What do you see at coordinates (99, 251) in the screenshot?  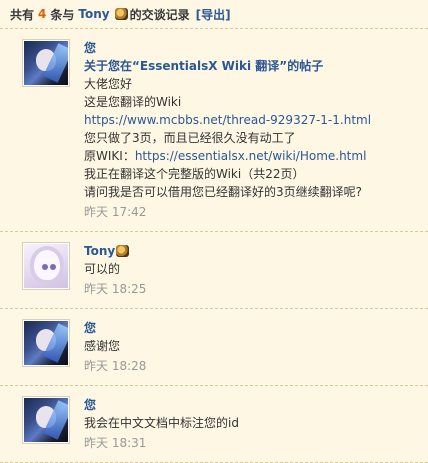 I see `sender-name: Tony` at bounding box center [99, 251].